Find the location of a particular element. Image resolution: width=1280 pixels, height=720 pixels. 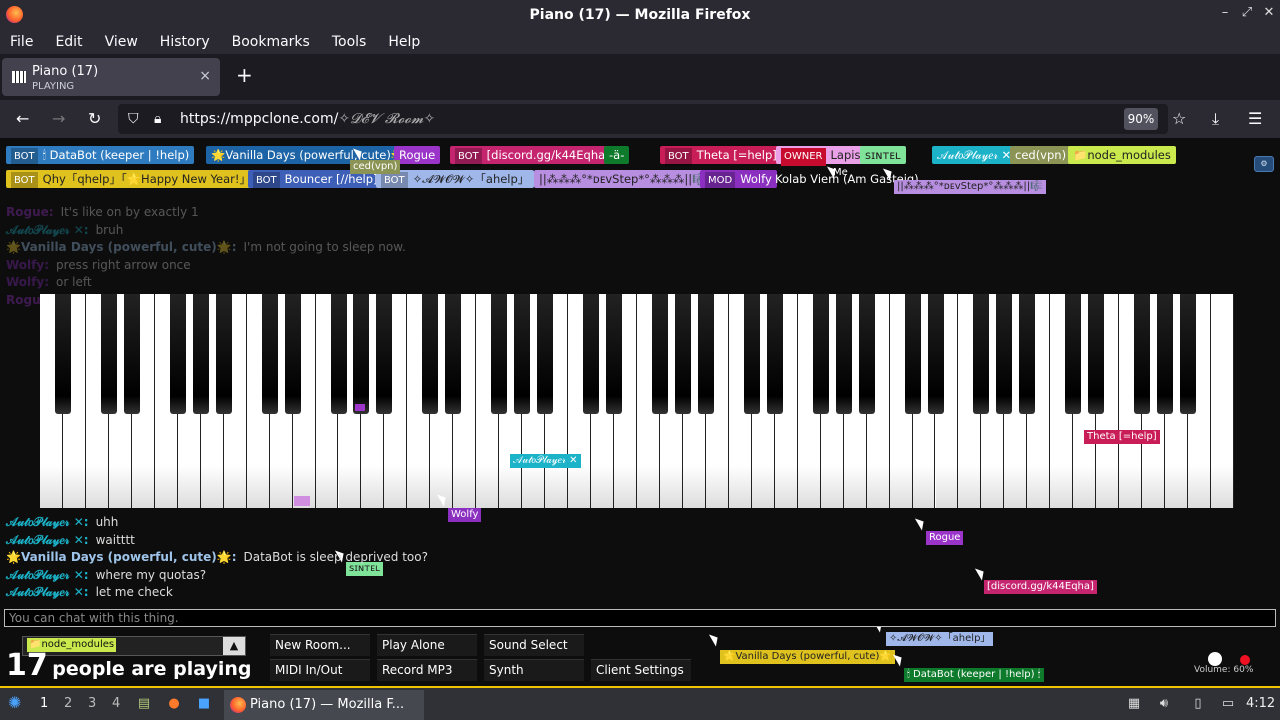

lock-icon: 🔒︎ is located at coordinates (157, 119).